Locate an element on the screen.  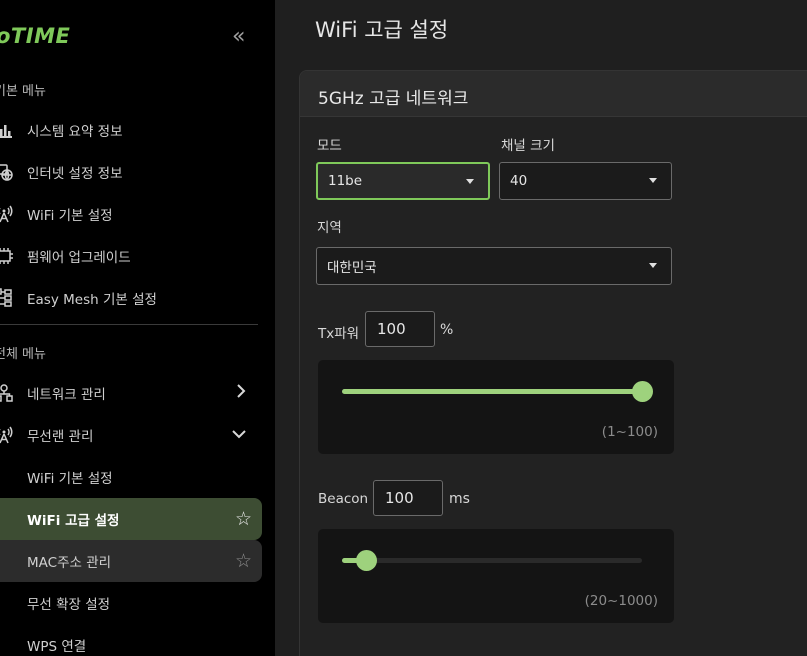
mesh-icon is located at coordinates (8, 298).